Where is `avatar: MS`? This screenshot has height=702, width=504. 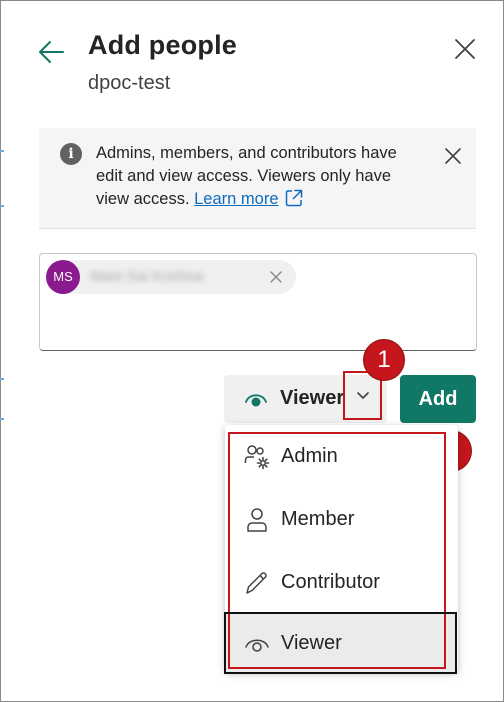 avatar: MS is located at coordinates (63, 277).